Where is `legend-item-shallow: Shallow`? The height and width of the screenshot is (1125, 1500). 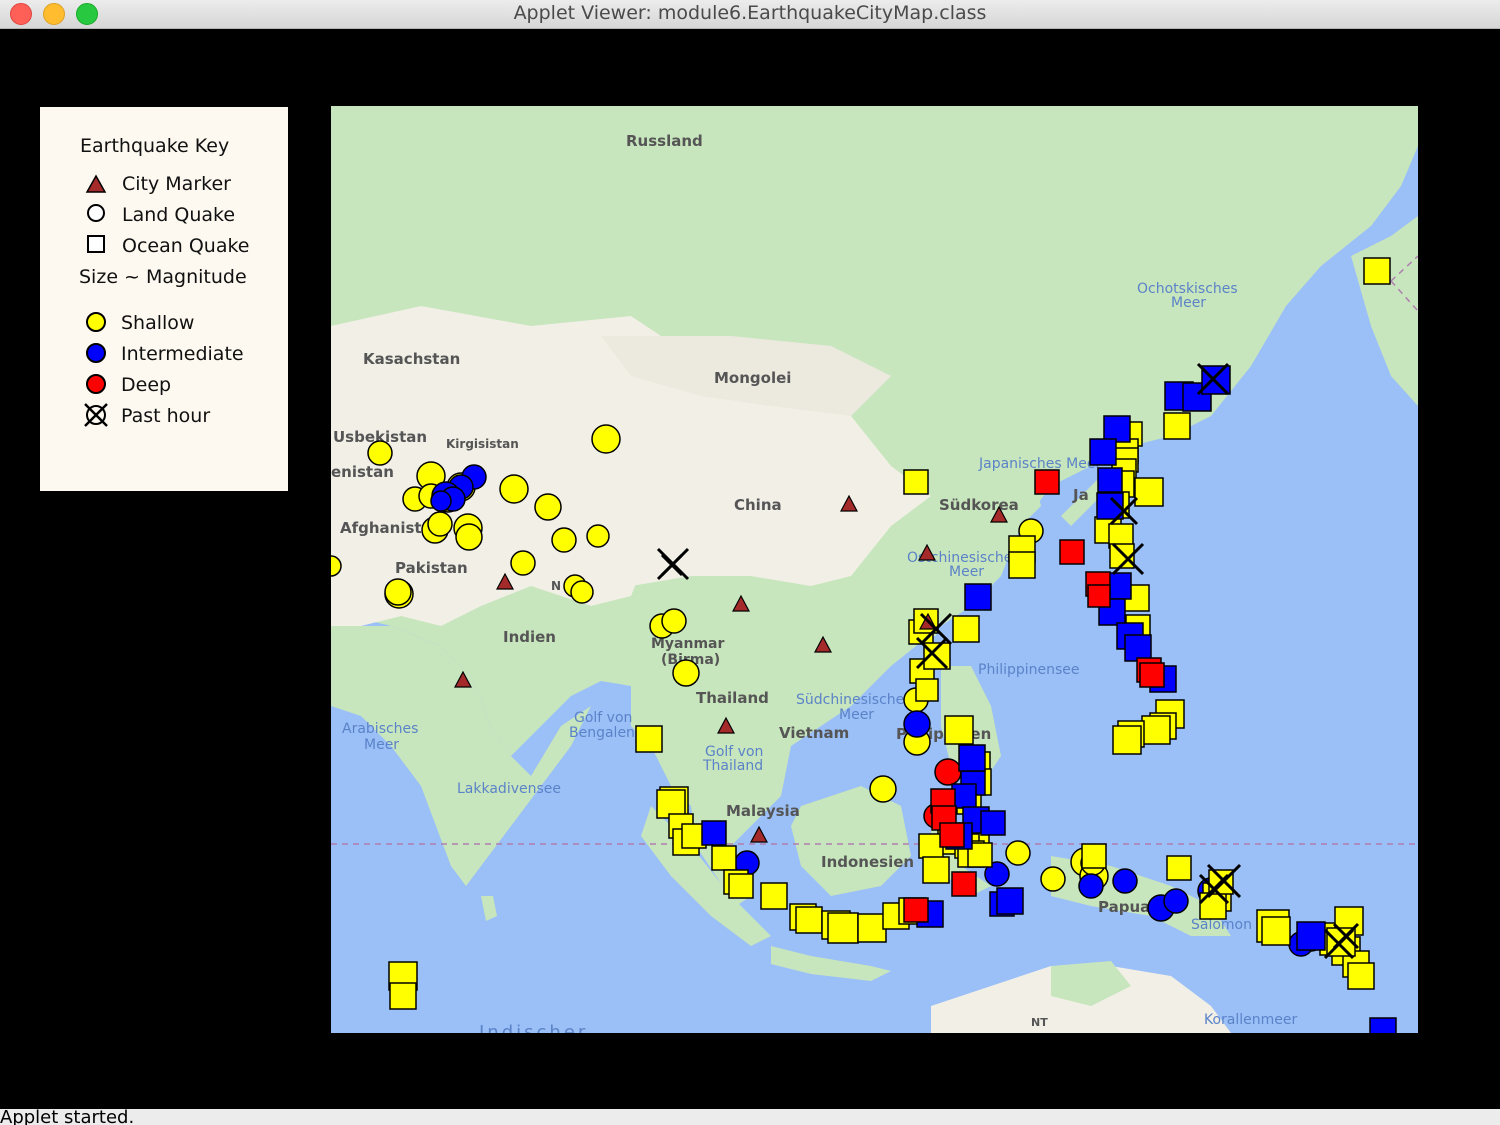 legend-item-shallow: Shallow is located at coordinates (158, 323).